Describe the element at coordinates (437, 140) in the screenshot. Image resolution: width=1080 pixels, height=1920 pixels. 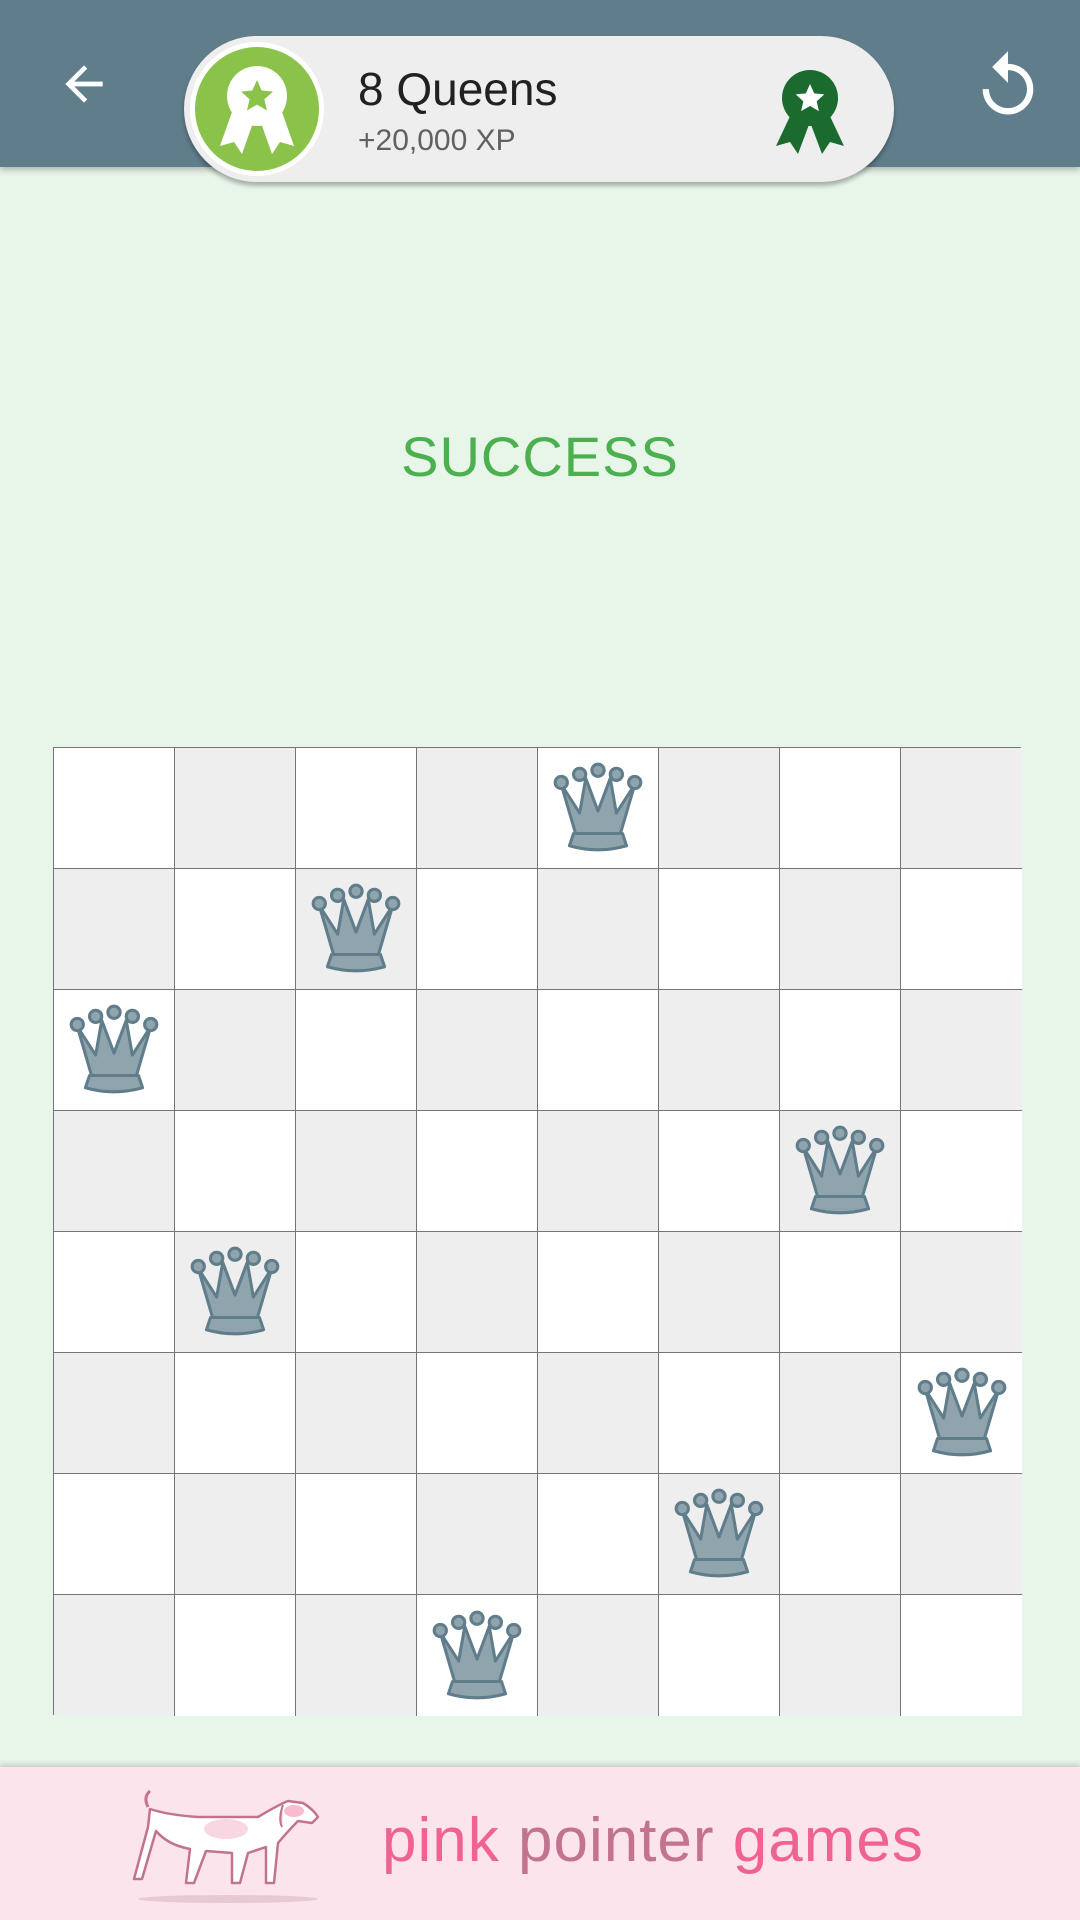
I see `xp-reward: +20,000 XP` at that location.